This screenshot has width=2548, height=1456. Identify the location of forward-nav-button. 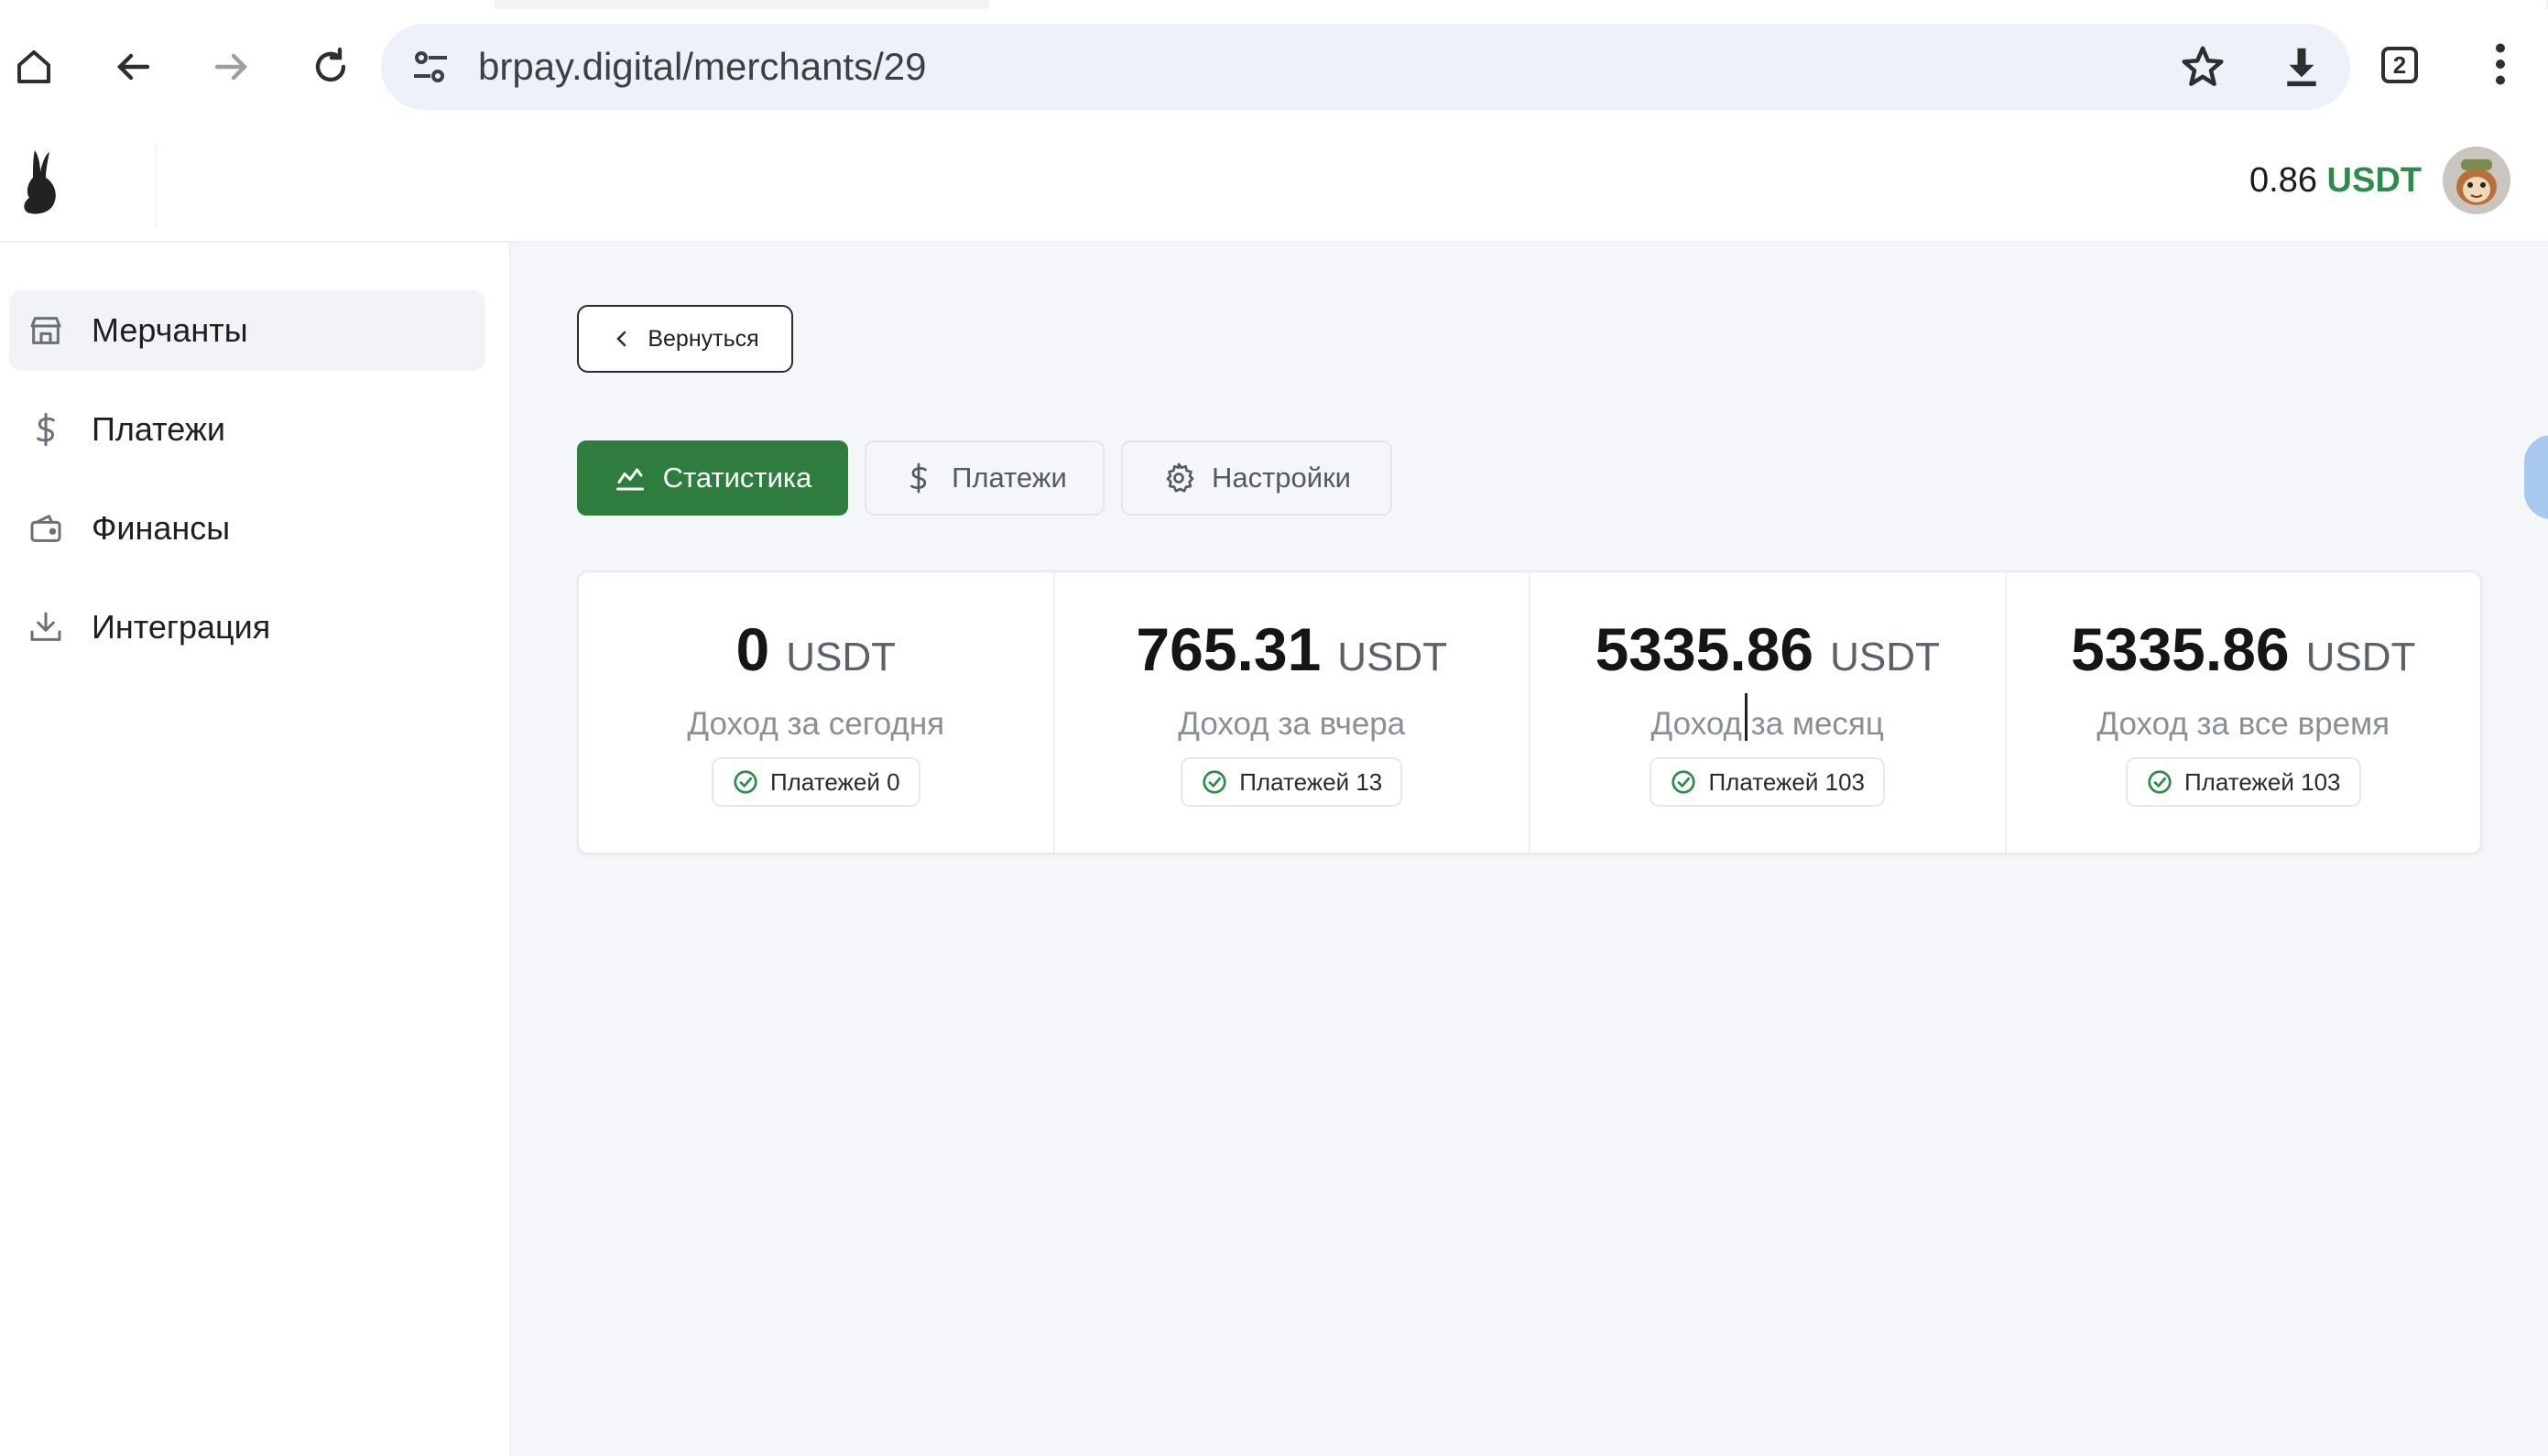
(232, 67).